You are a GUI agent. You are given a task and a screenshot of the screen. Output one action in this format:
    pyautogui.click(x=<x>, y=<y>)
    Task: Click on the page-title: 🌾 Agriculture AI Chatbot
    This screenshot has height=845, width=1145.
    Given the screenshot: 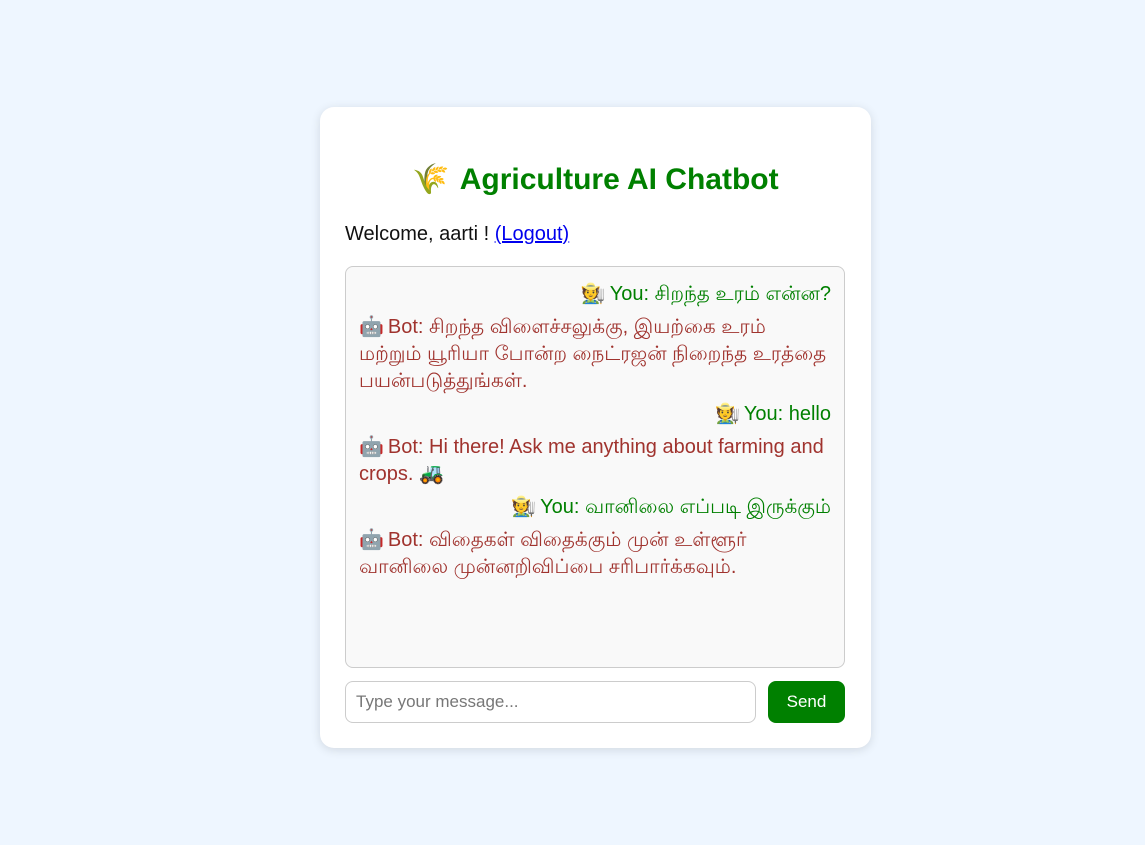 What is the action you would take?
    pyautogui.click(x=595, y=180)
    